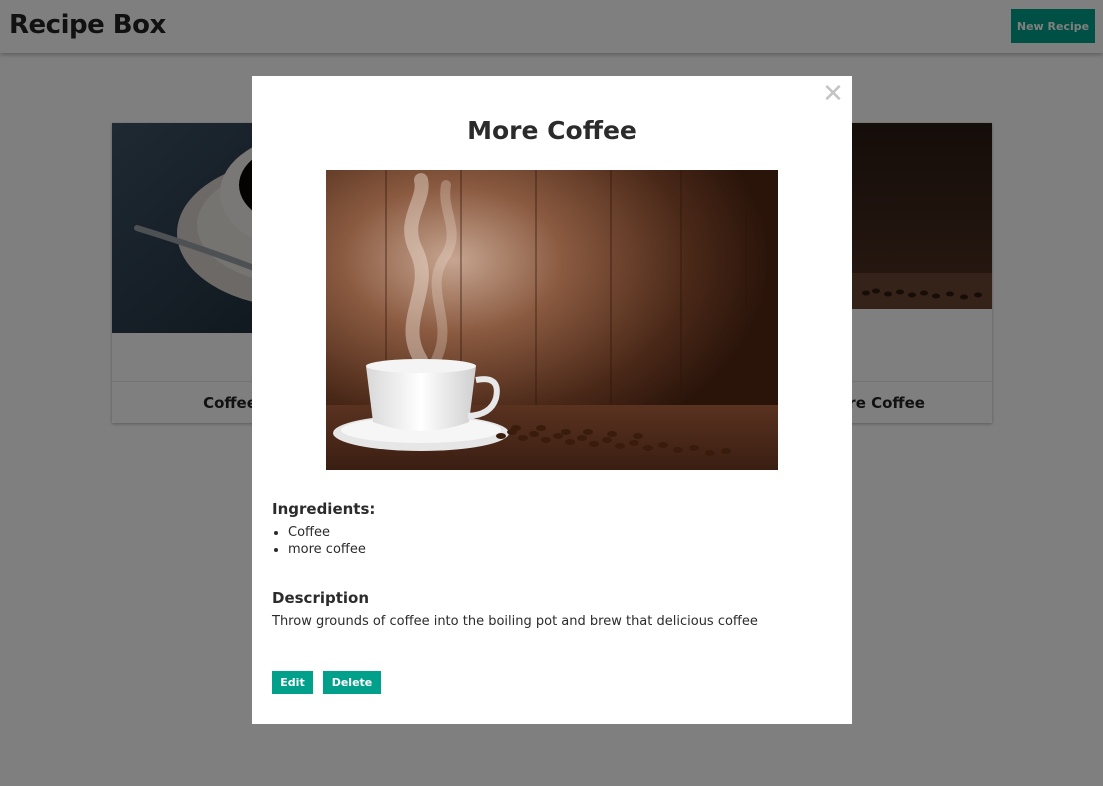  I want to click on modal-title: More Coffee, so click(552, 130).